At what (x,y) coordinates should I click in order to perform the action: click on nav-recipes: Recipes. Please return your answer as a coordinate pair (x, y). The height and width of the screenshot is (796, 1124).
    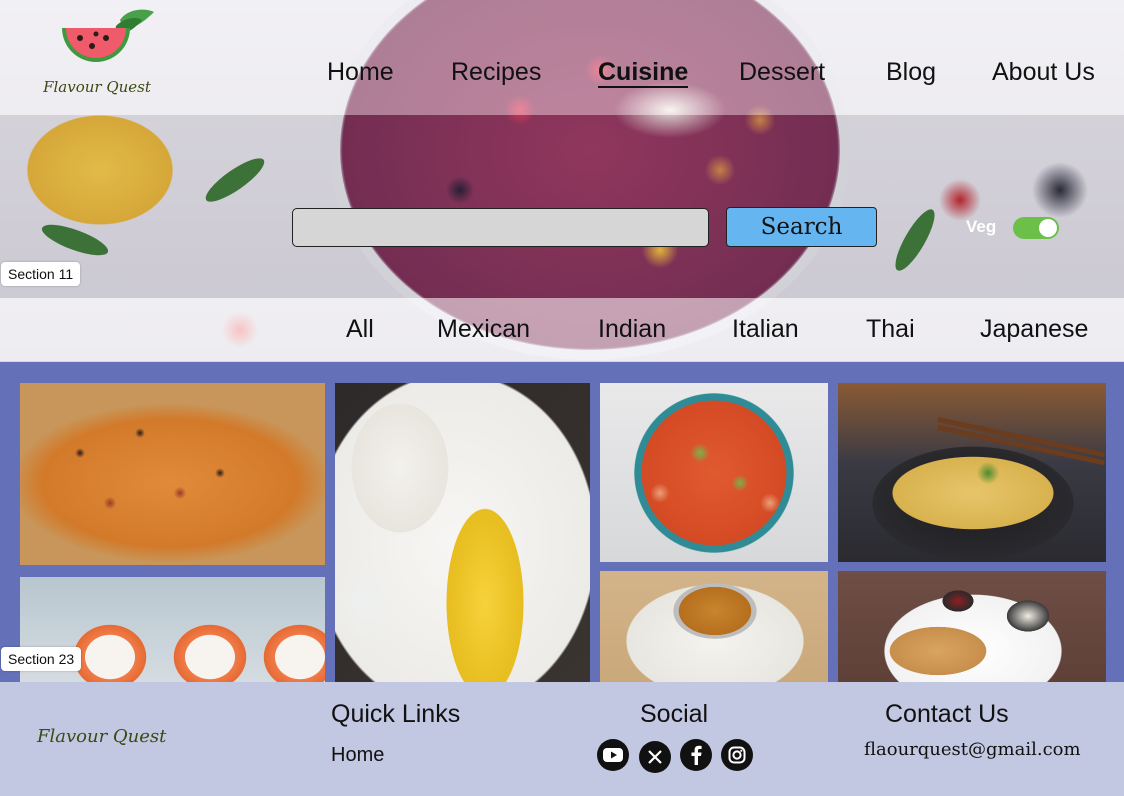
    Looking at the image, I should click on (496, 72).